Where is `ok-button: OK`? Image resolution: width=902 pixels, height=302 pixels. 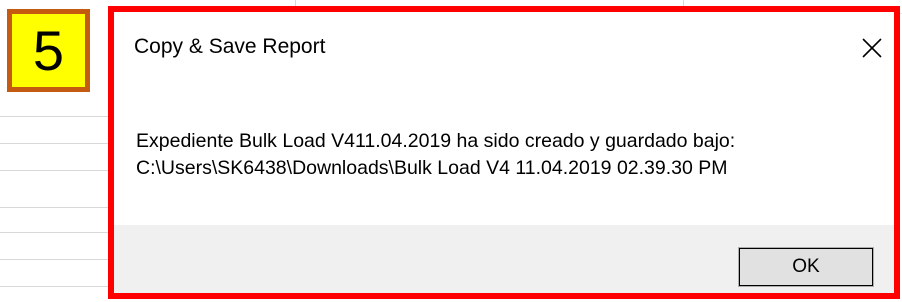 ok-button: OK is located at coordinates (806, 267).